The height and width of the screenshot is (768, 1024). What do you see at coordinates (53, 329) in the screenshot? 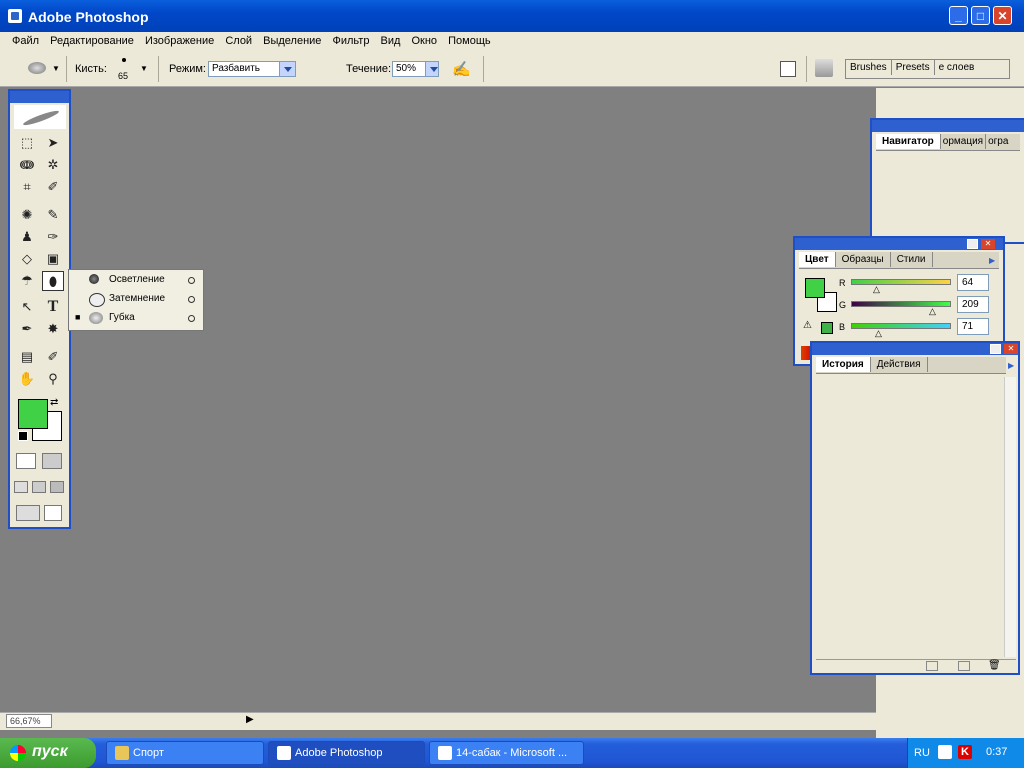
I see `shape-tool-icon: ✸` at bounding box center [53, 329].